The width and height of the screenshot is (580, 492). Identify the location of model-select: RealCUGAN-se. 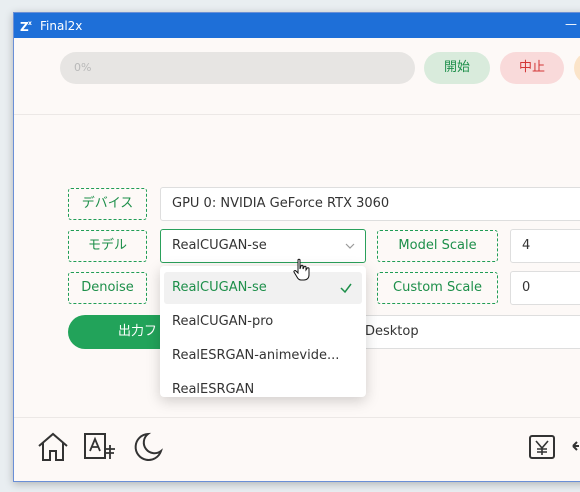
(263, 246).